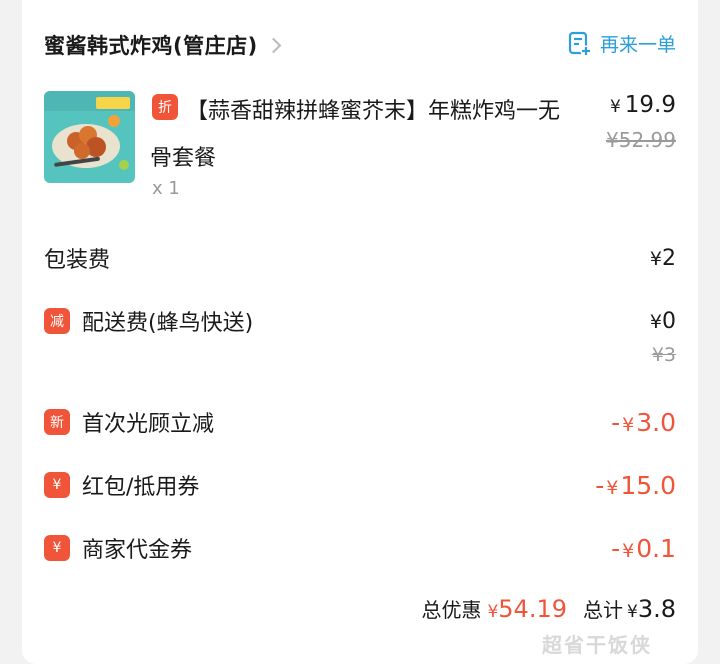  Describe the element at coordinates (615, 107) in the screenshot. I see `currency-symbol: ¥` at that location.